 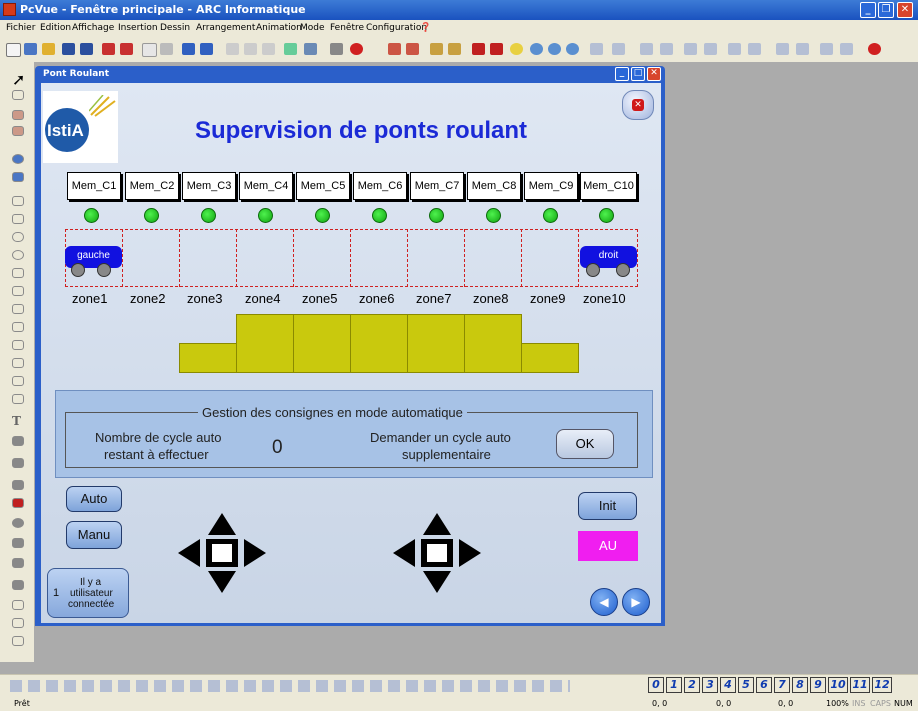 What do you see at coordinates (209, 186) in the screenshot?
I see `mem-button-c3: Mem_C3` at bounding box center [209, 186].